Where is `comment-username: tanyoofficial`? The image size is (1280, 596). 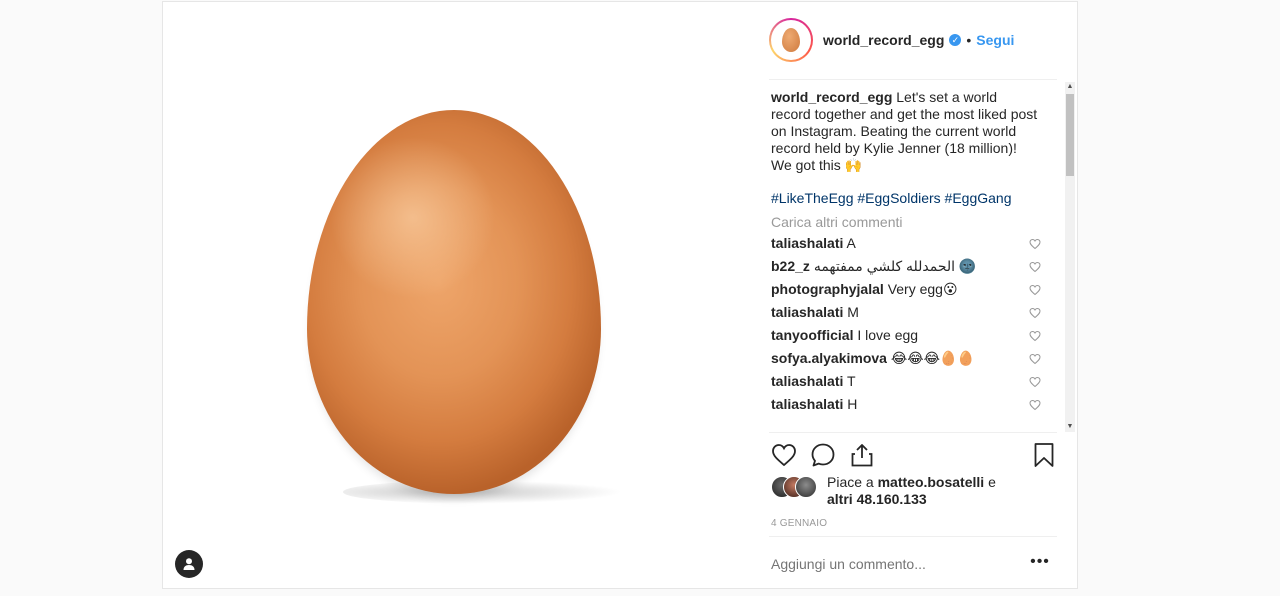
comment-username: tanyoofficial is located at coordinates (812, 335).